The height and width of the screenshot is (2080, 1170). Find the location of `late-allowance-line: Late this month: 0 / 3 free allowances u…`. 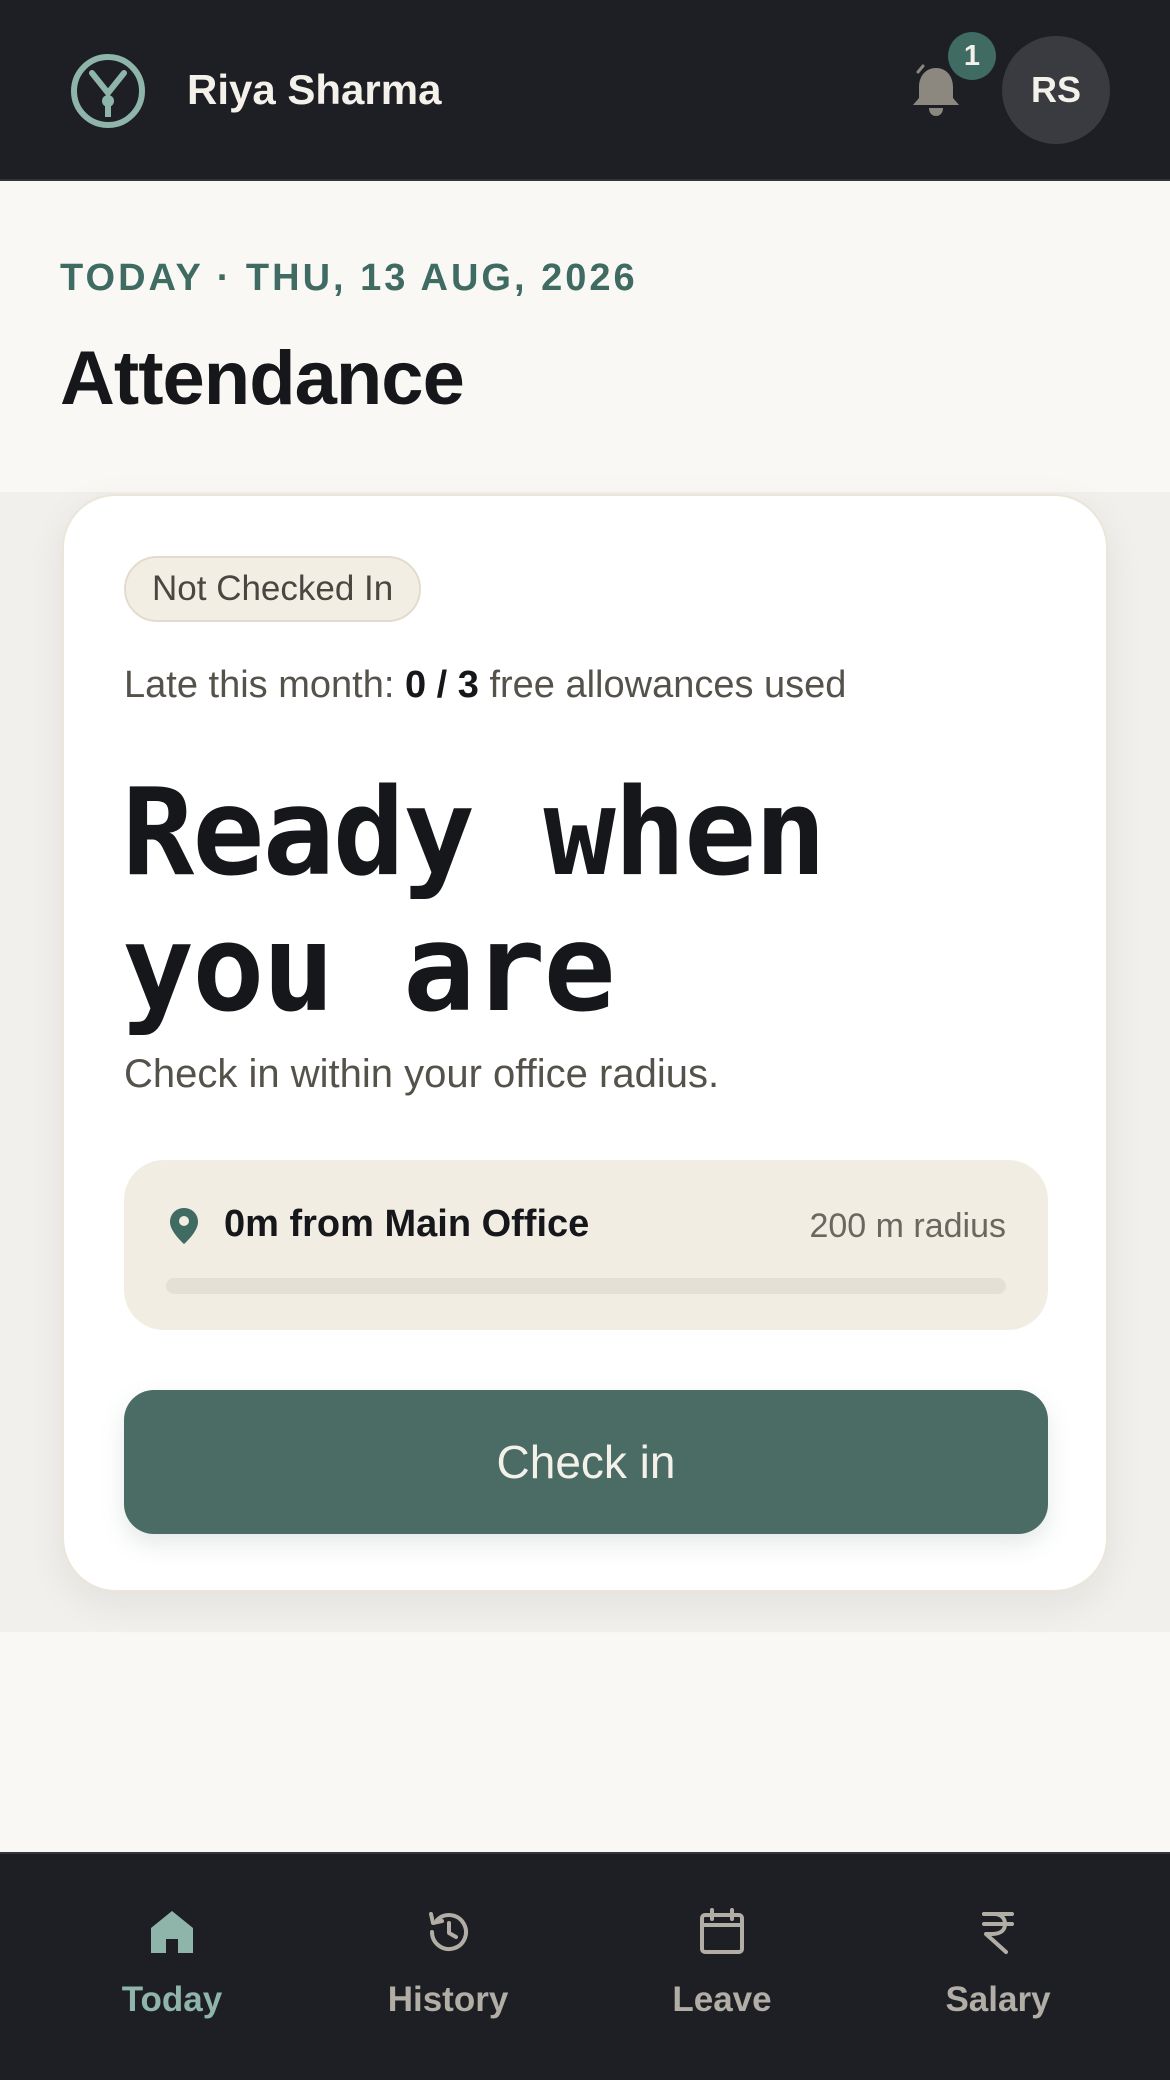

late-allowance-line: Late this month: 0 / 3 free allowances u… is located at coordinates (485, 685).